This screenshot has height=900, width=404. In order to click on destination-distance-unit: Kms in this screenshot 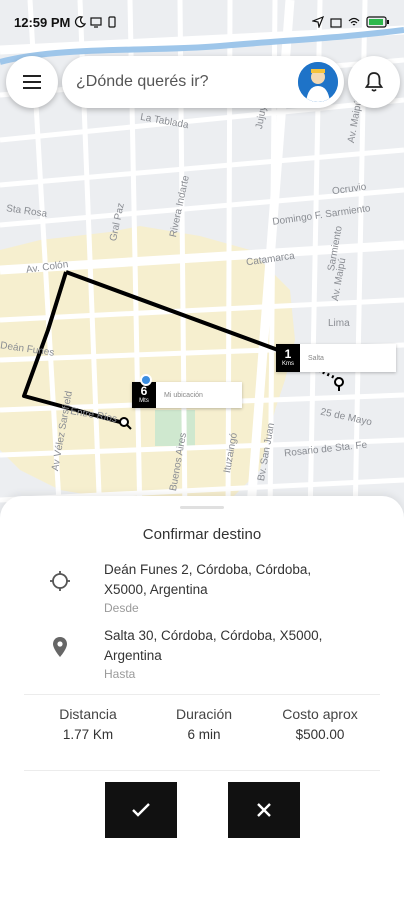, I will do `click(288, 364)`.